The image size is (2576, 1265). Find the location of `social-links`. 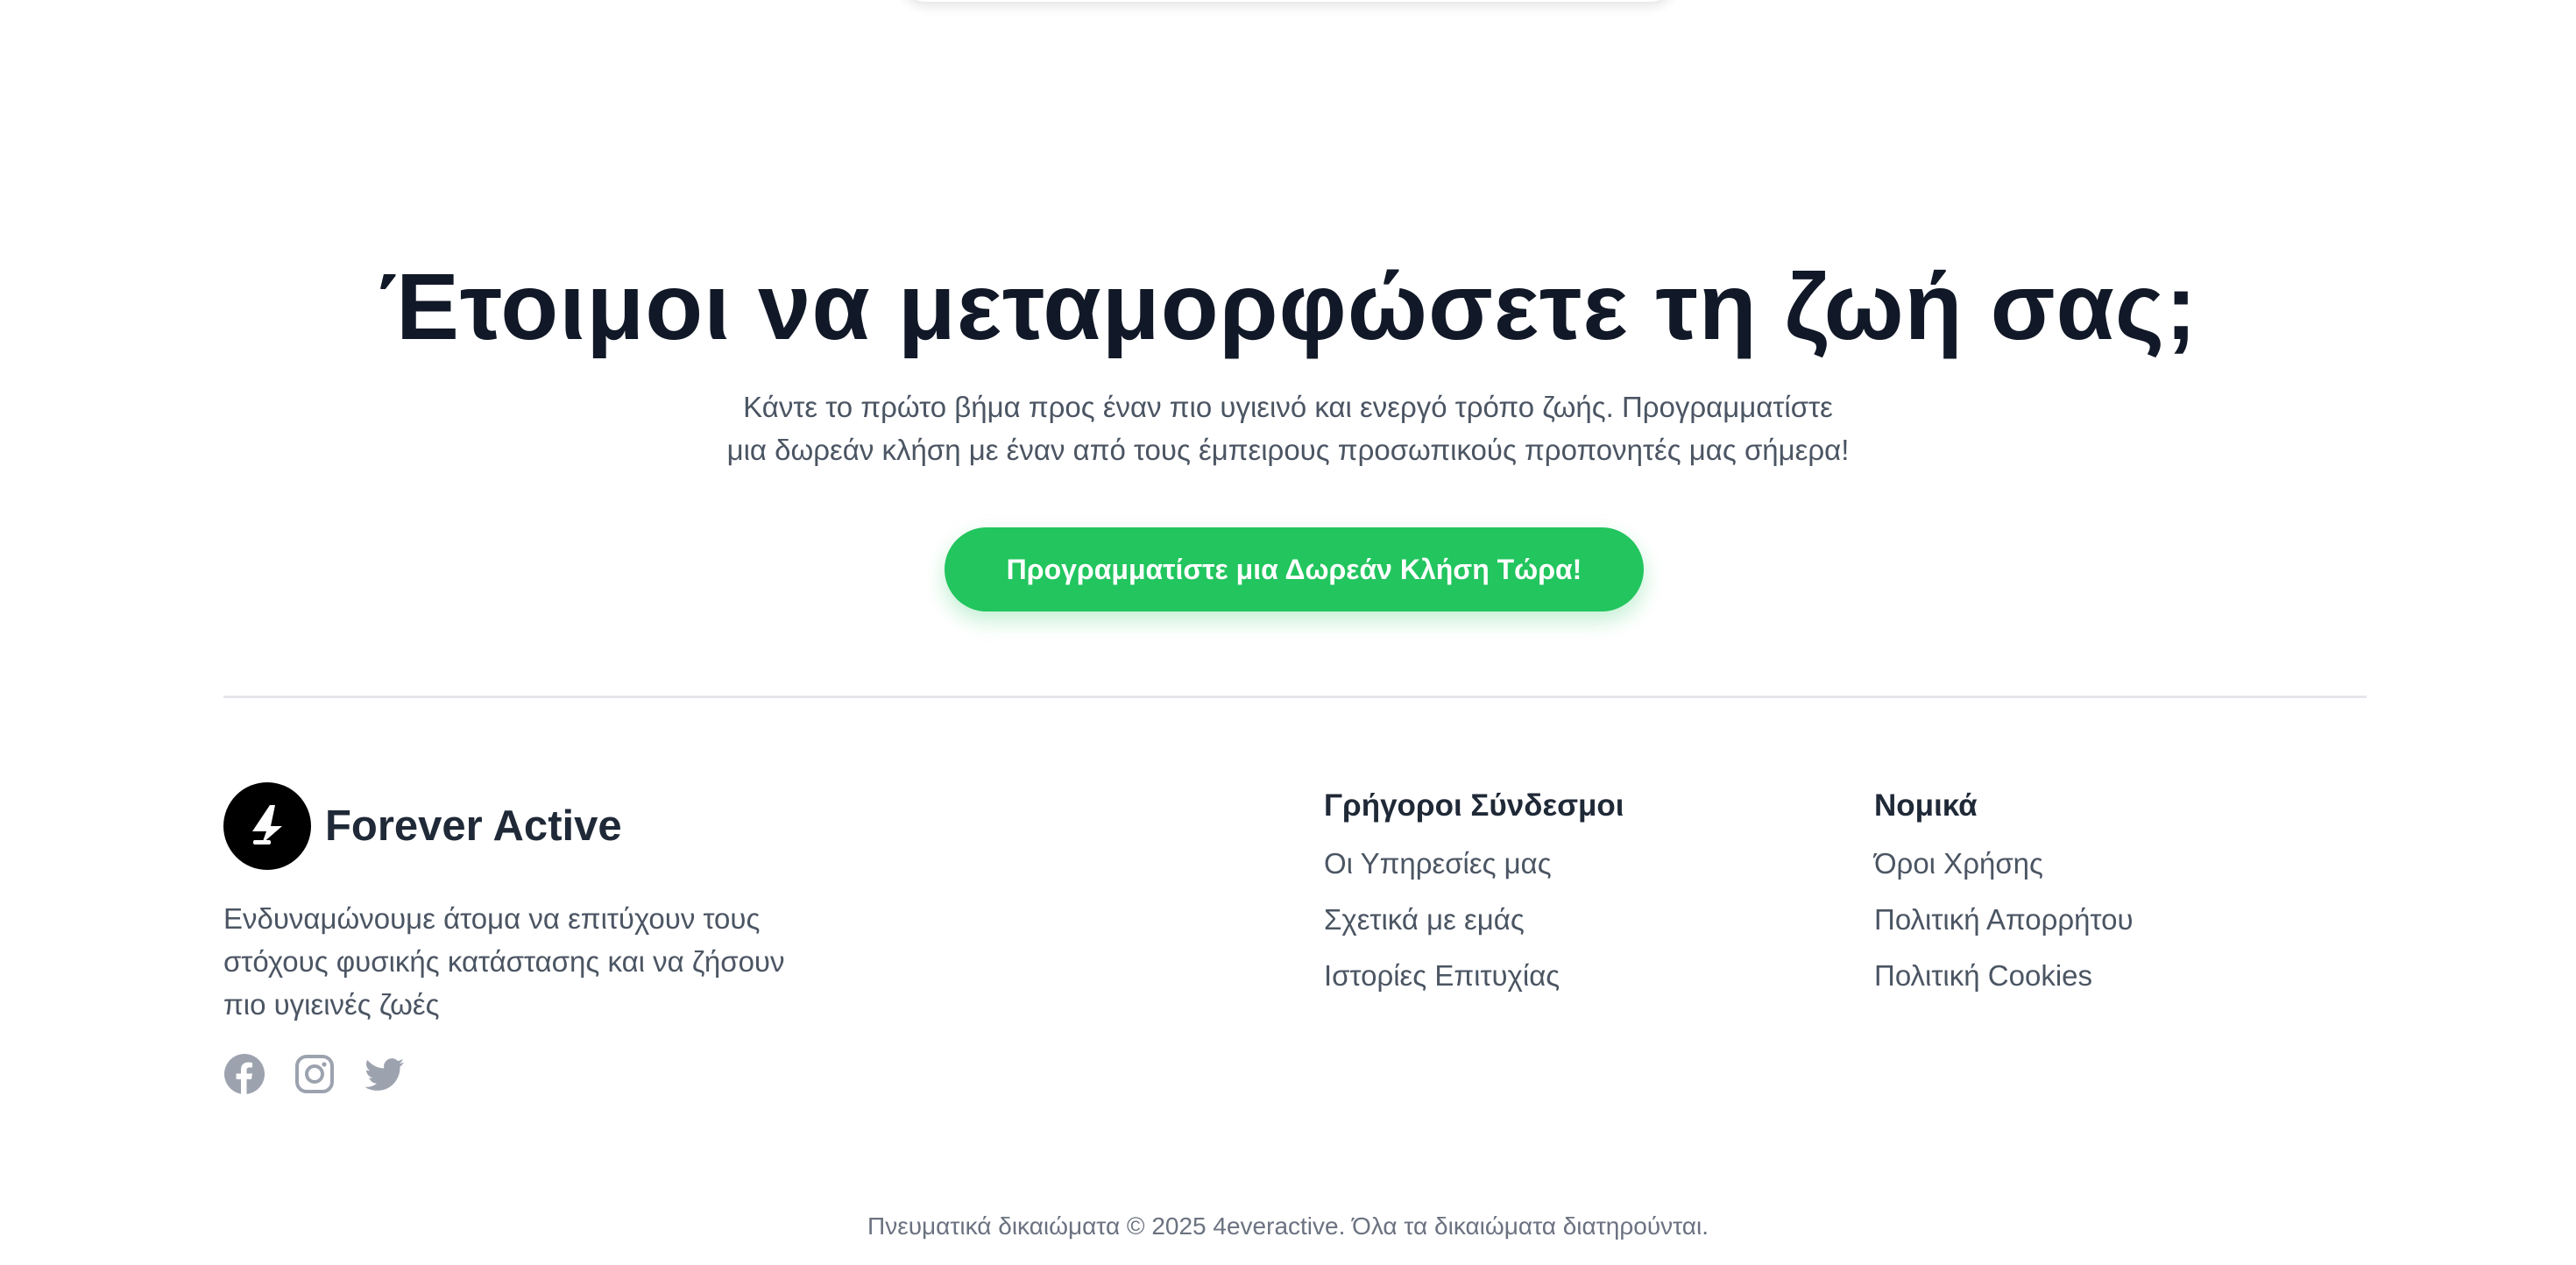

social-links is located at coordinates (328, 1074).